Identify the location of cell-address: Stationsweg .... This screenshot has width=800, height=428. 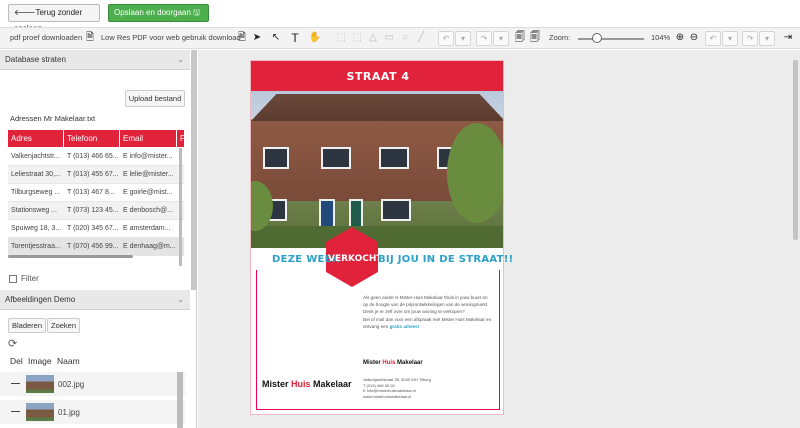
(34, 210).